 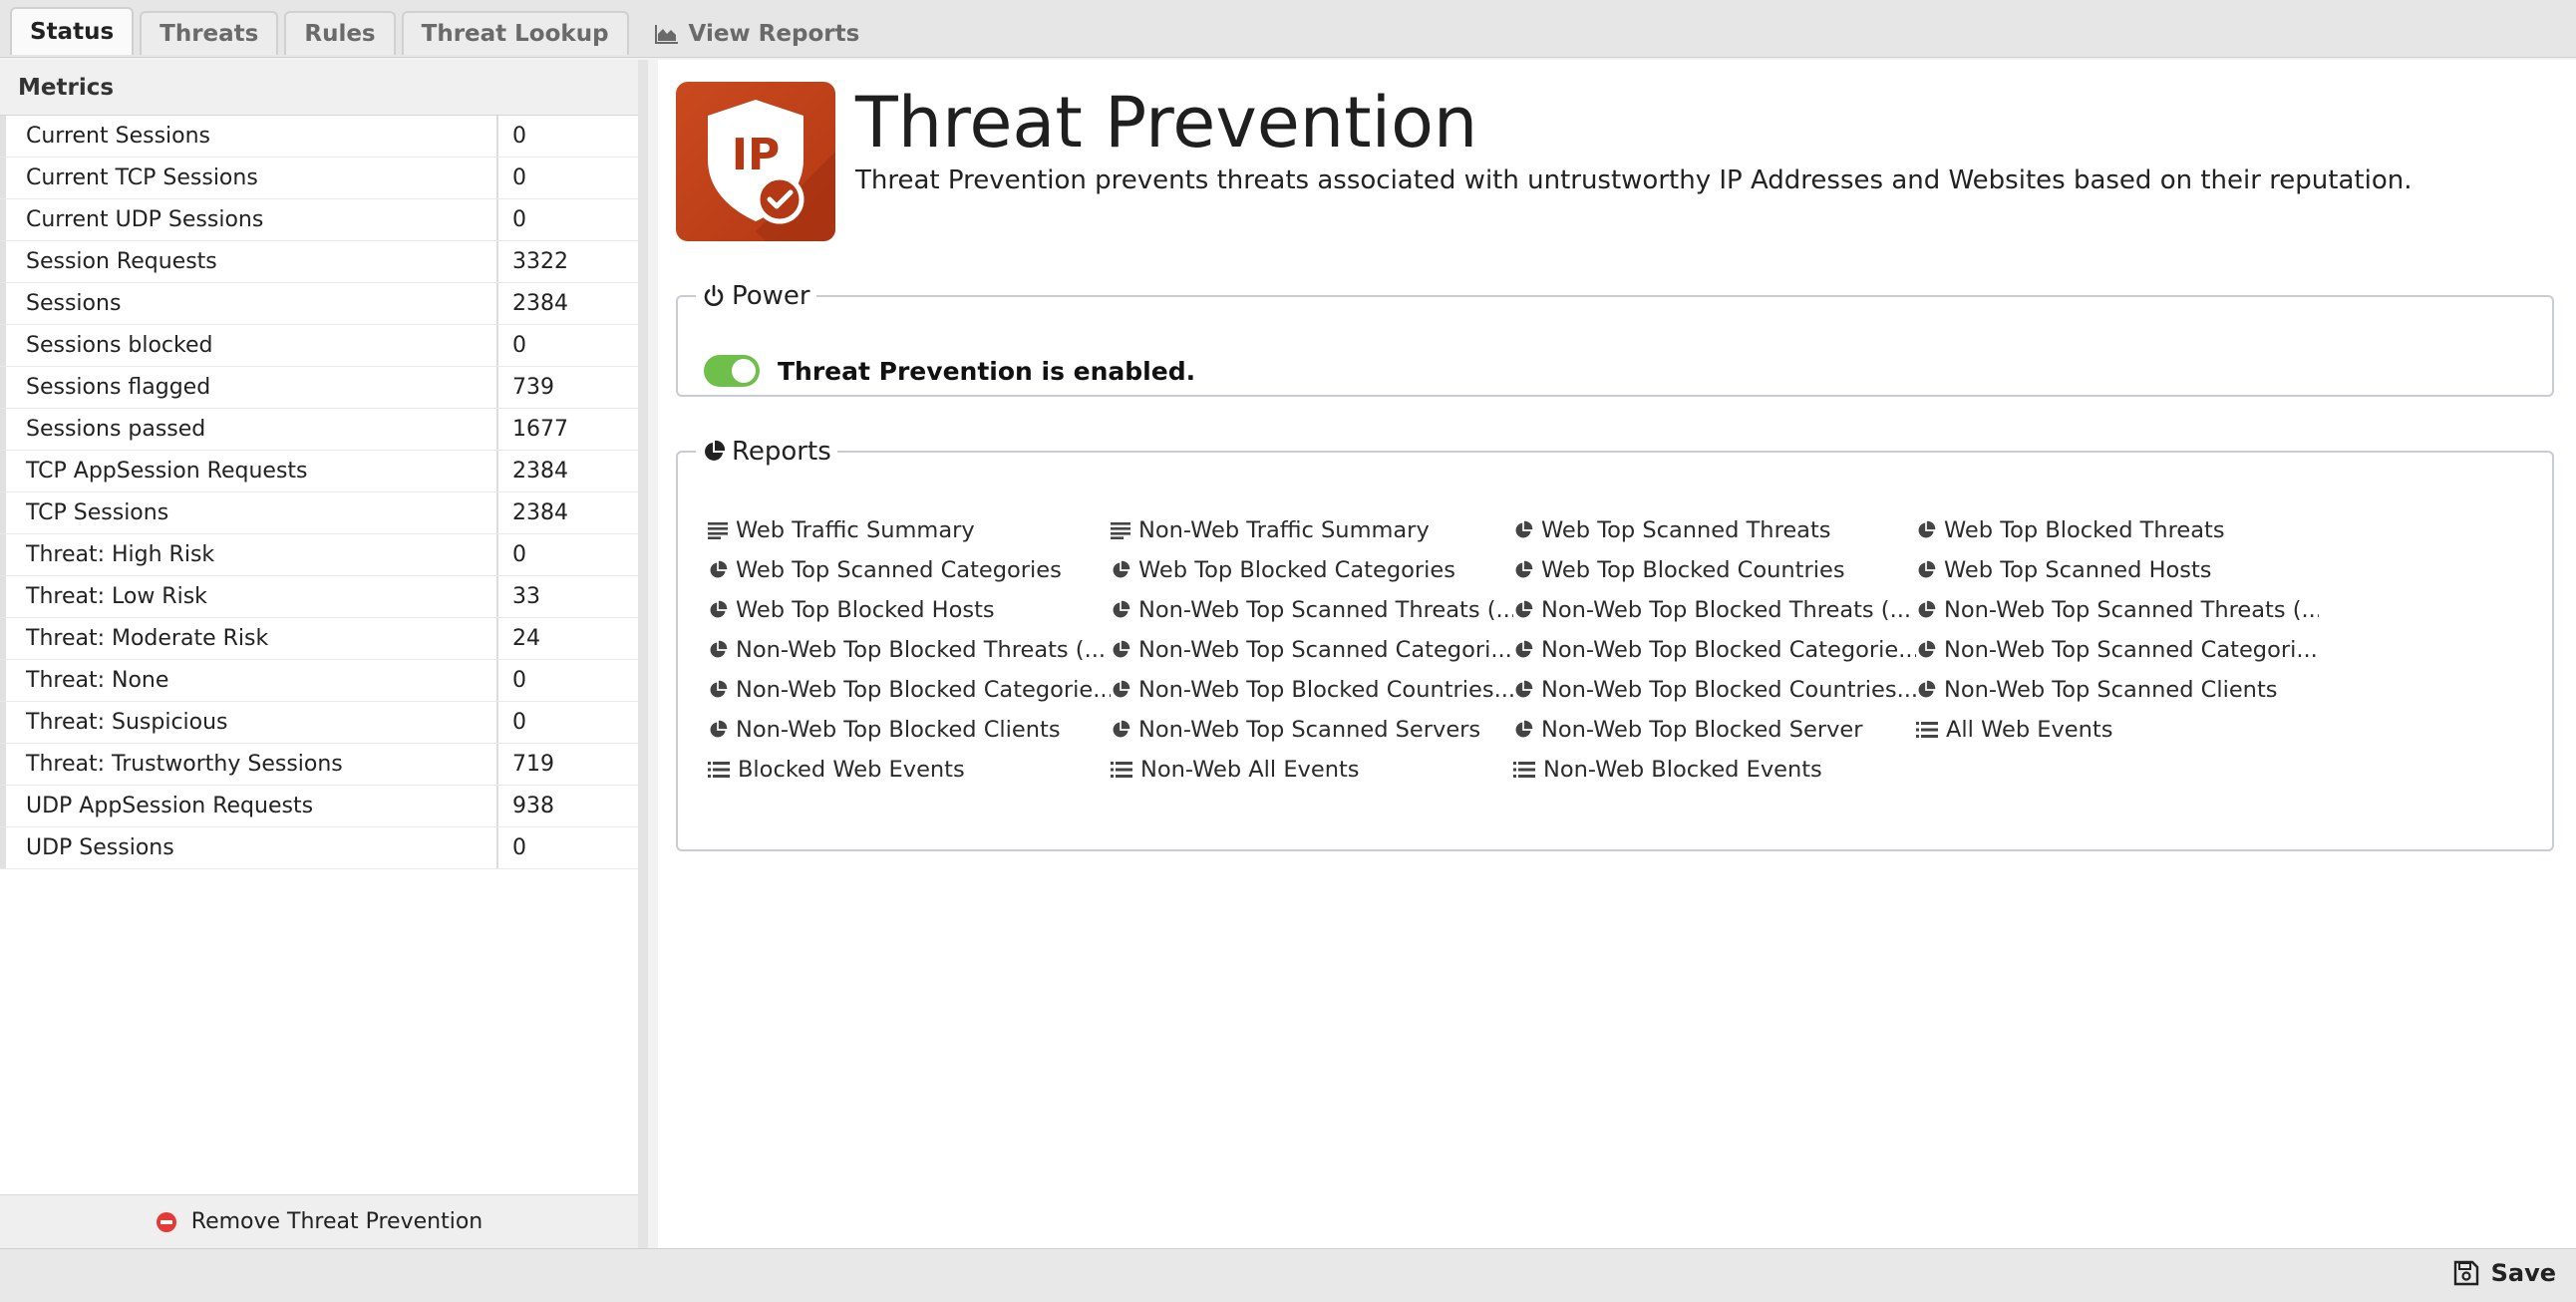 What do you see at coordinates (249, 303) in the screenshot?
I see `metric-name: Sessions` at bounding box center [249, 303].